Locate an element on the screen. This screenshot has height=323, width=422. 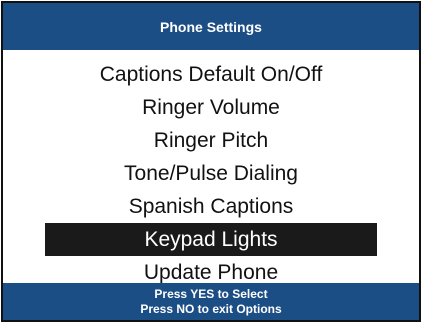
menu-item-spanish-captions: Spanish Captions is located at coordinates (211, 206).